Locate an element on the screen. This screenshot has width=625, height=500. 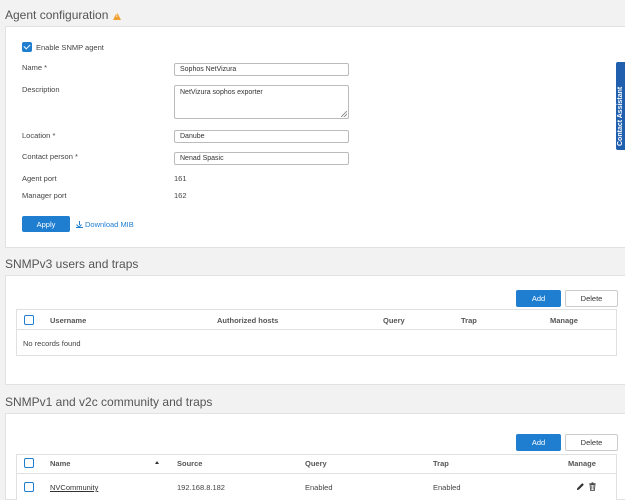
column-header-authorized-hosts: Authorized hosts is located at coordinates (247, 320).